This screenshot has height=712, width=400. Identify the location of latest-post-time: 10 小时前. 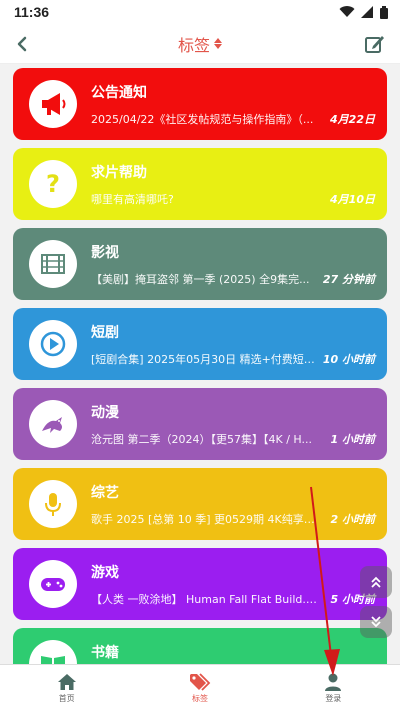
(348, 359).